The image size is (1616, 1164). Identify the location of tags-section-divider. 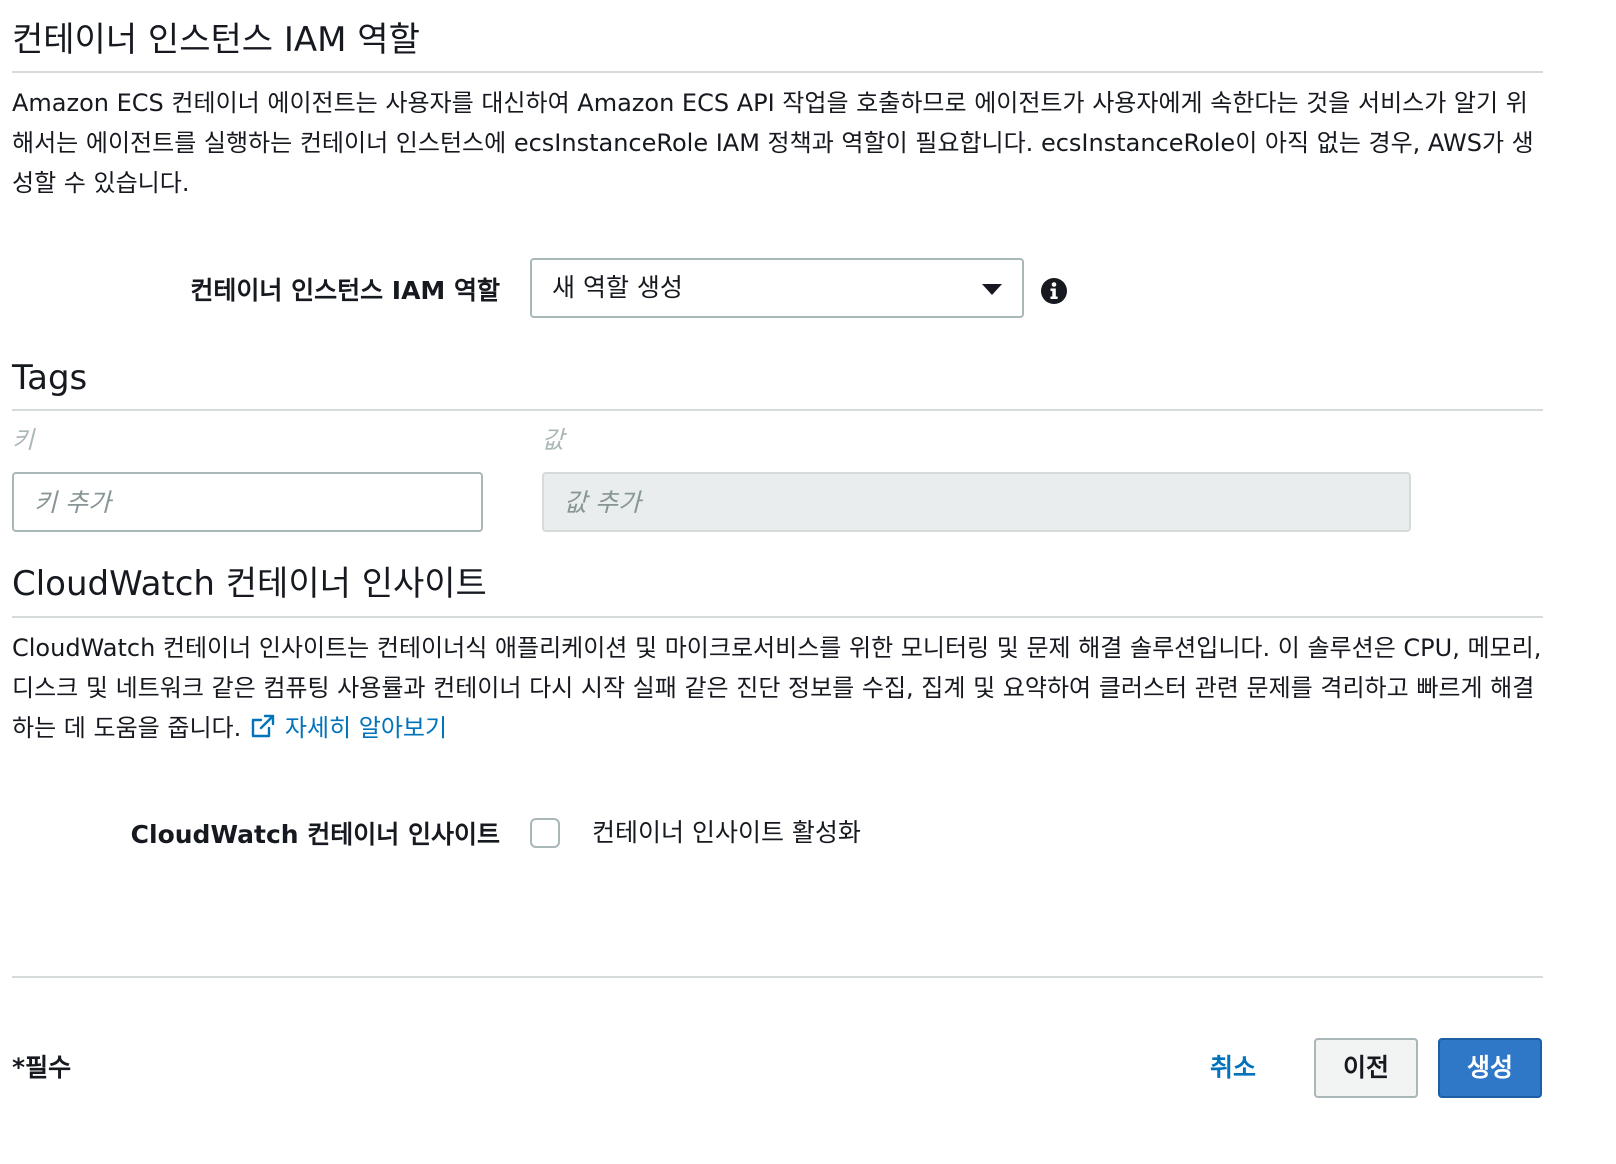
(777, 410).